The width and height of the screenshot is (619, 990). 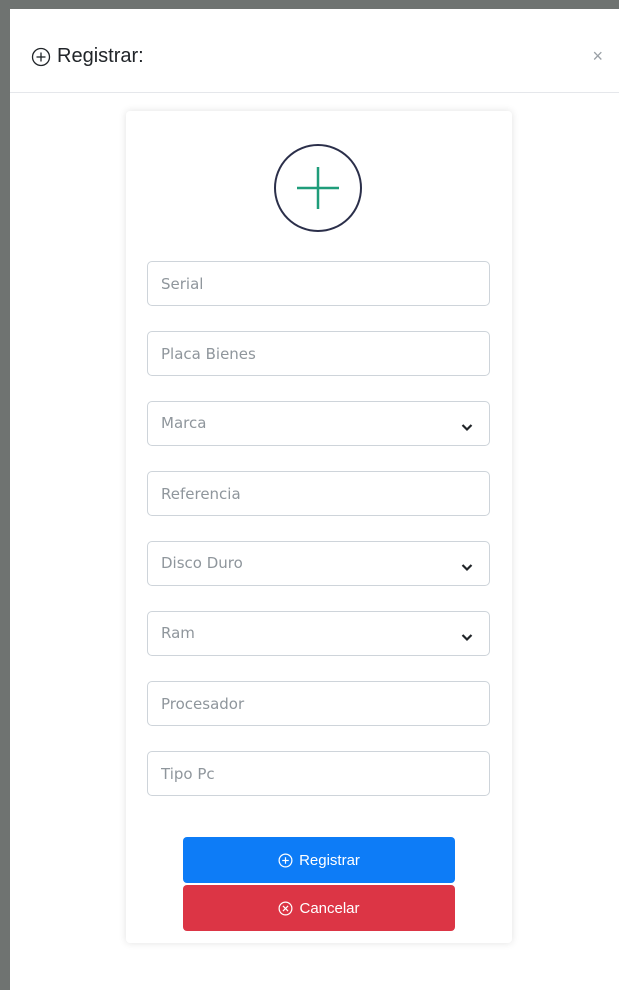 What do you see at coordinates (329, 908) in the screenshot?
I see `cancel-button-label: Cancelar` at bounding box center [329, 908].